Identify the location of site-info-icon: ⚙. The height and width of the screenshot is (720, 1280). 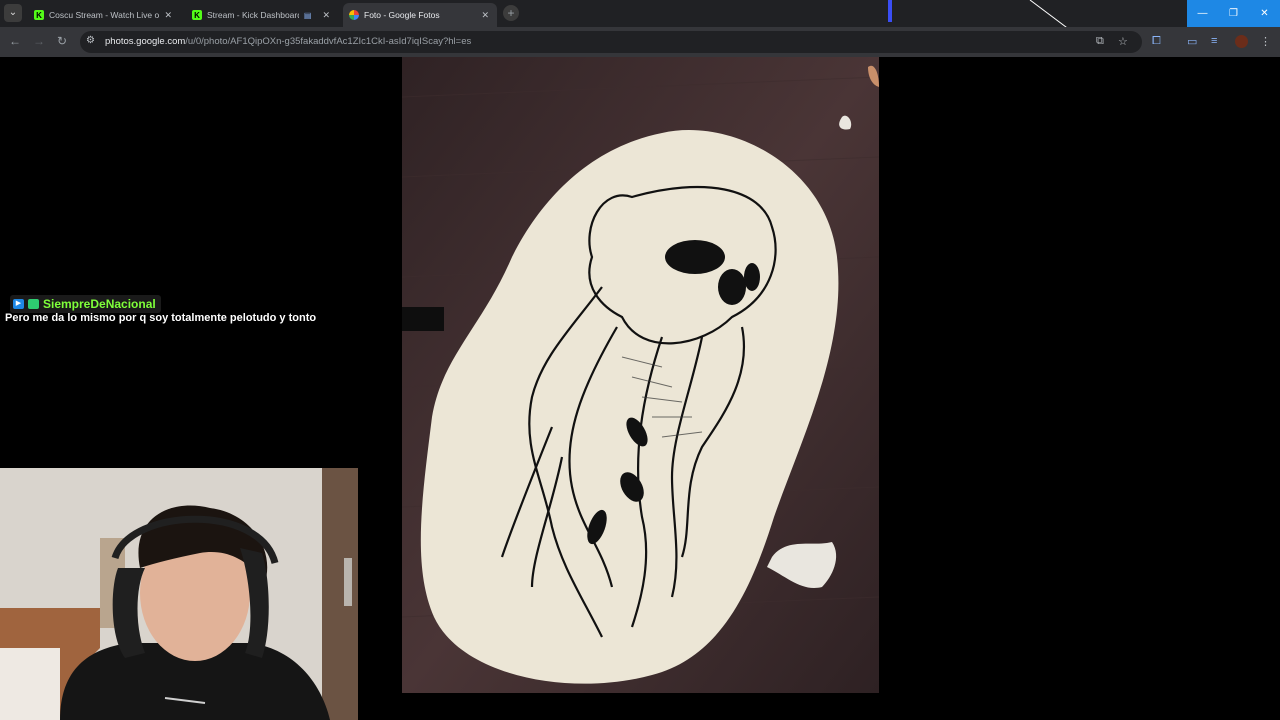
(90, 40).